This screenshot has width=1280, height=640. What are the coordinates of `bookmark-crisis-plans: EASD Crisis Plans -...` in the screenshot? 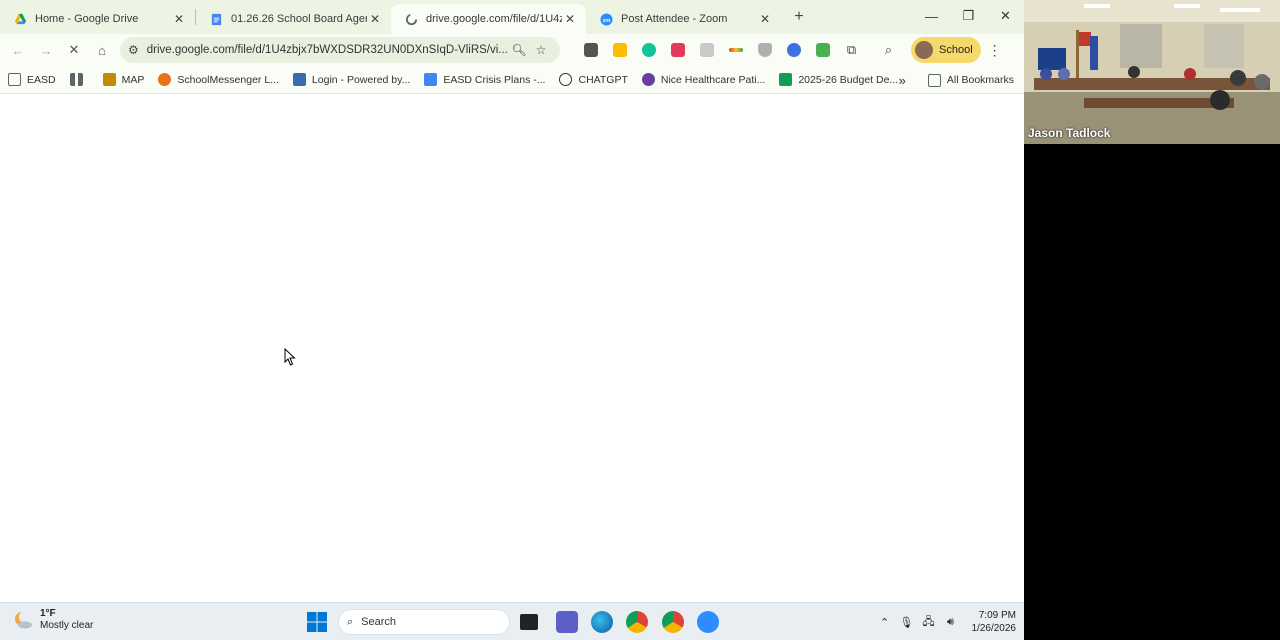 It's located at (484, 79).